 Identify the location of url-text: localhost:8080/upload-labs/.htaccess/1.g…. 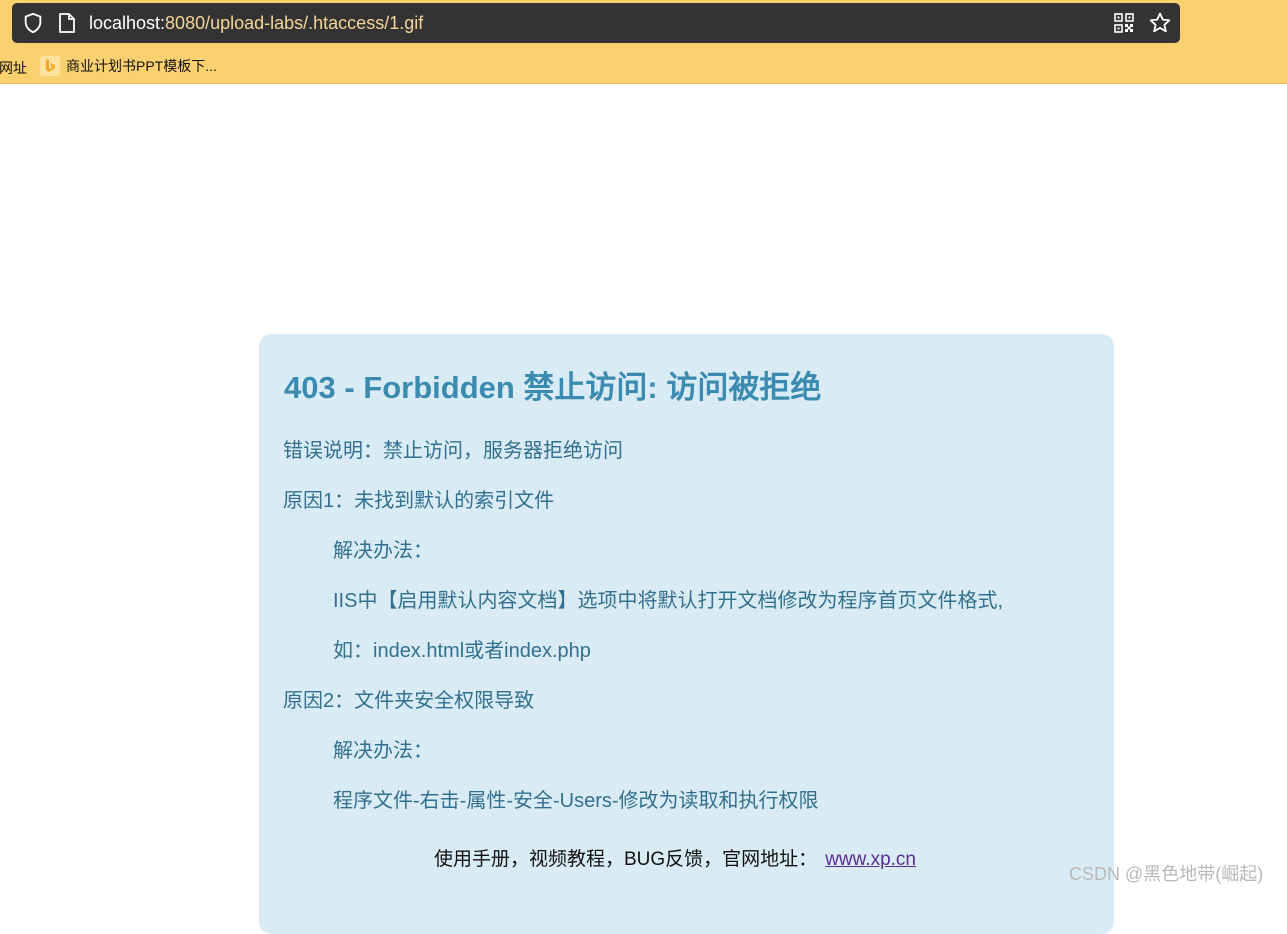
(256, 23).